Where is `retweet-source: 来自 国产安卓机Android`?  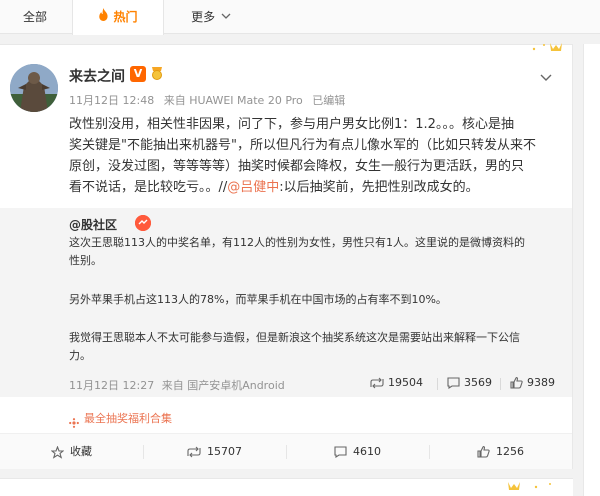 retweet-source: 来自 国产安卓机Android is located at coordinates (223, 385).